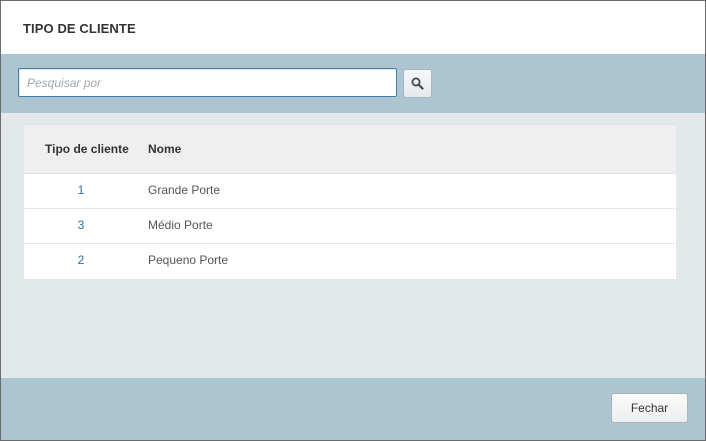 The height and width of the screenshot is (441, 706). What do you see at coordinates (350, 260) in the screenshot?
I see `table-row: 2 Pequeno Porte` at bounding box center [350, 260].